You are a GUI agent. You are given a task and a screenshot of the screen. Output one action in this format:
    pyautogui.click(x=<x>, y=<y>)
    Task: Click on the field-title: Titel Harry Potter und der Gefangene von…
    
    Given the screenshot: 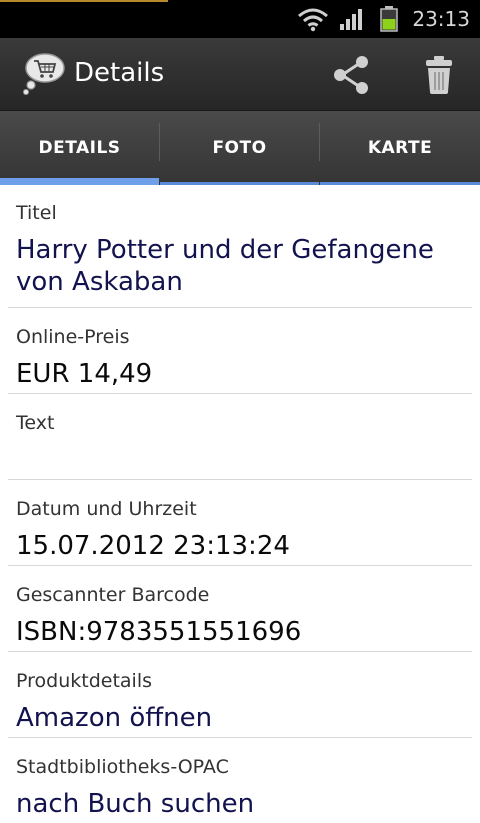 What is the action you would take?
    pyautogui.click(x=240, y=246)
    